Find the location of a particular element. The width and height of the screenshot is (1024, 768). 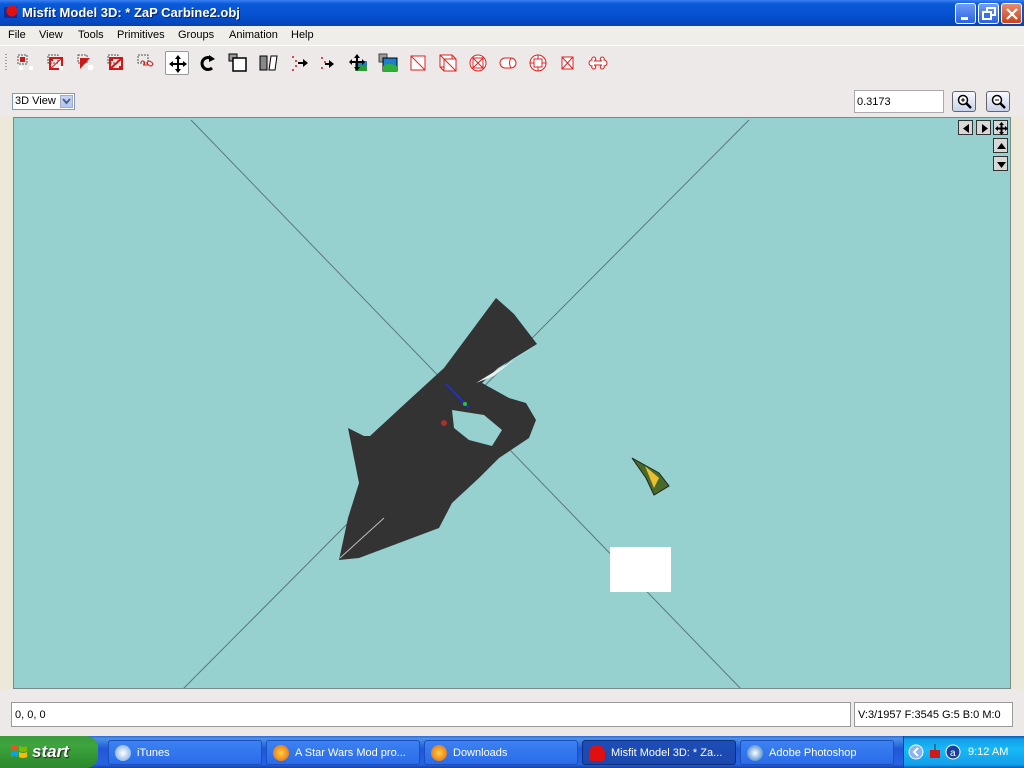

move-tool is located at coordinates (177, 63).